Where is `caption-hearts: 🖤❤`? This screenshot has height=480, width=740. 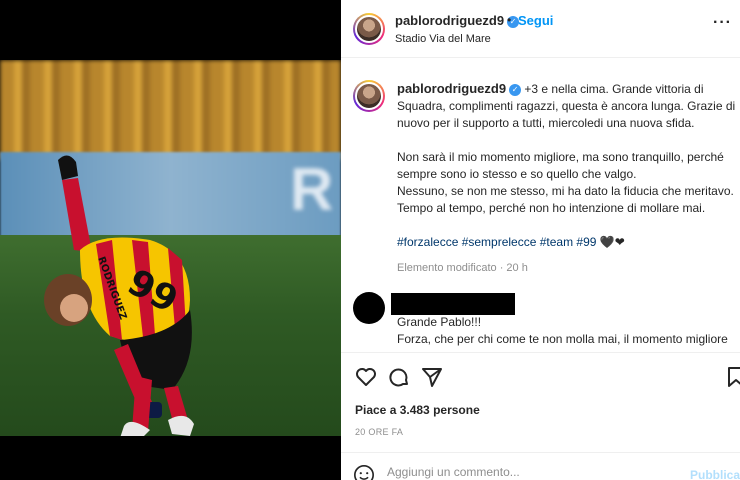
caption-hearts: 🖤❤ is located at coordinates (612, 242).